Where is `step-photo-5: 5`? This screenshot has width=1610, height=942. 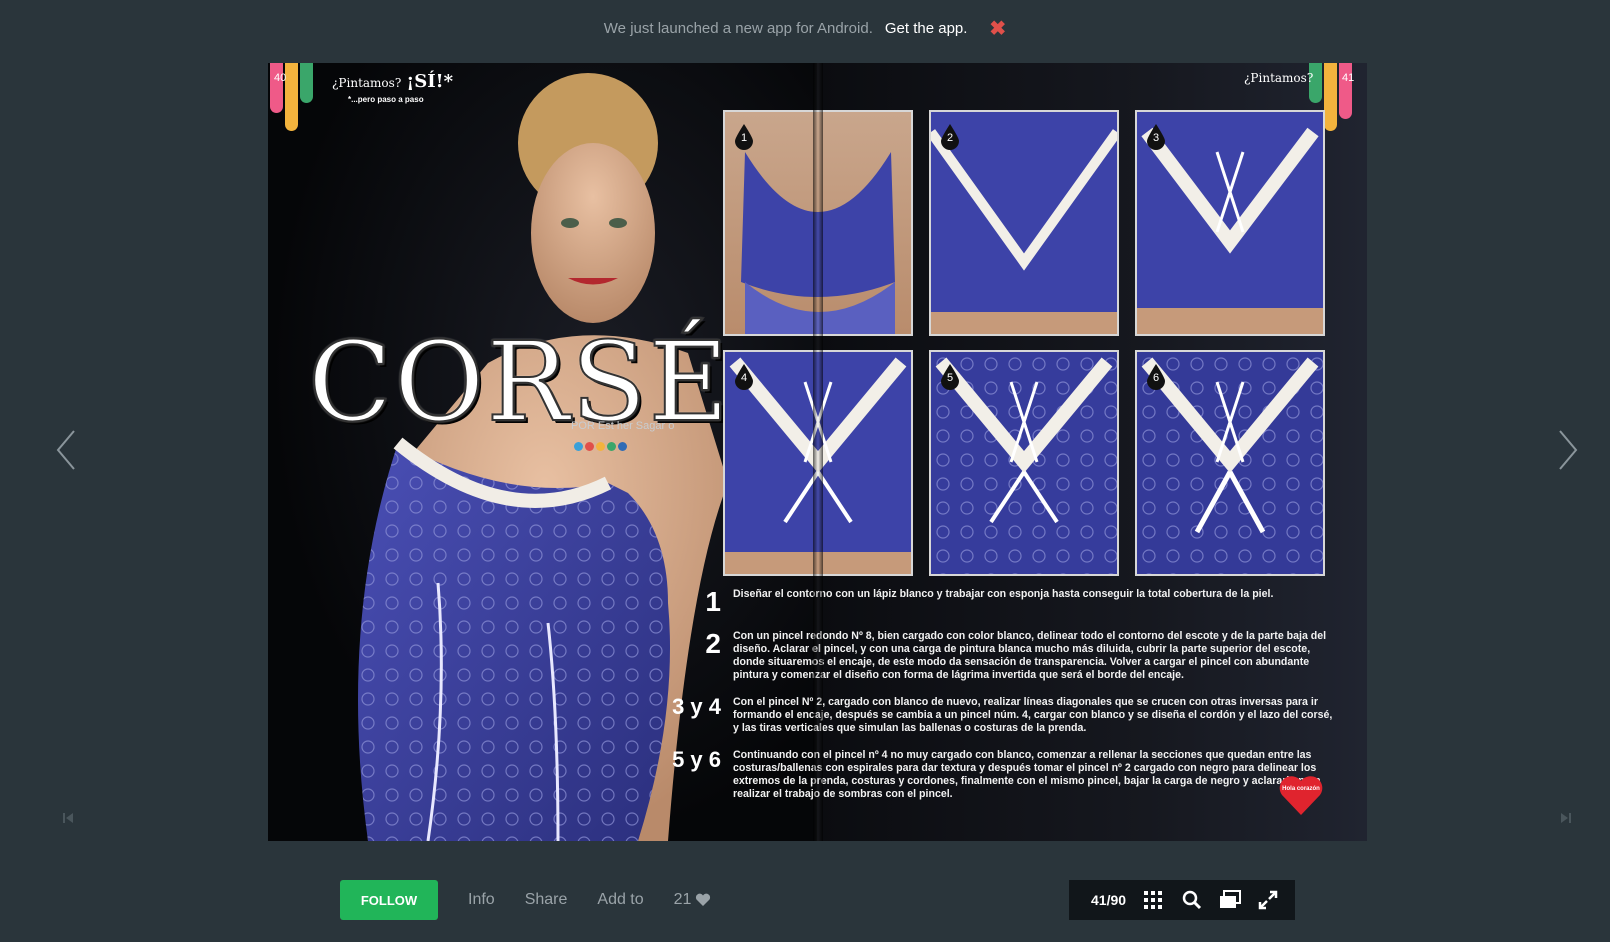
step-photo-5: 5 is located at coordinates (1024, 463).